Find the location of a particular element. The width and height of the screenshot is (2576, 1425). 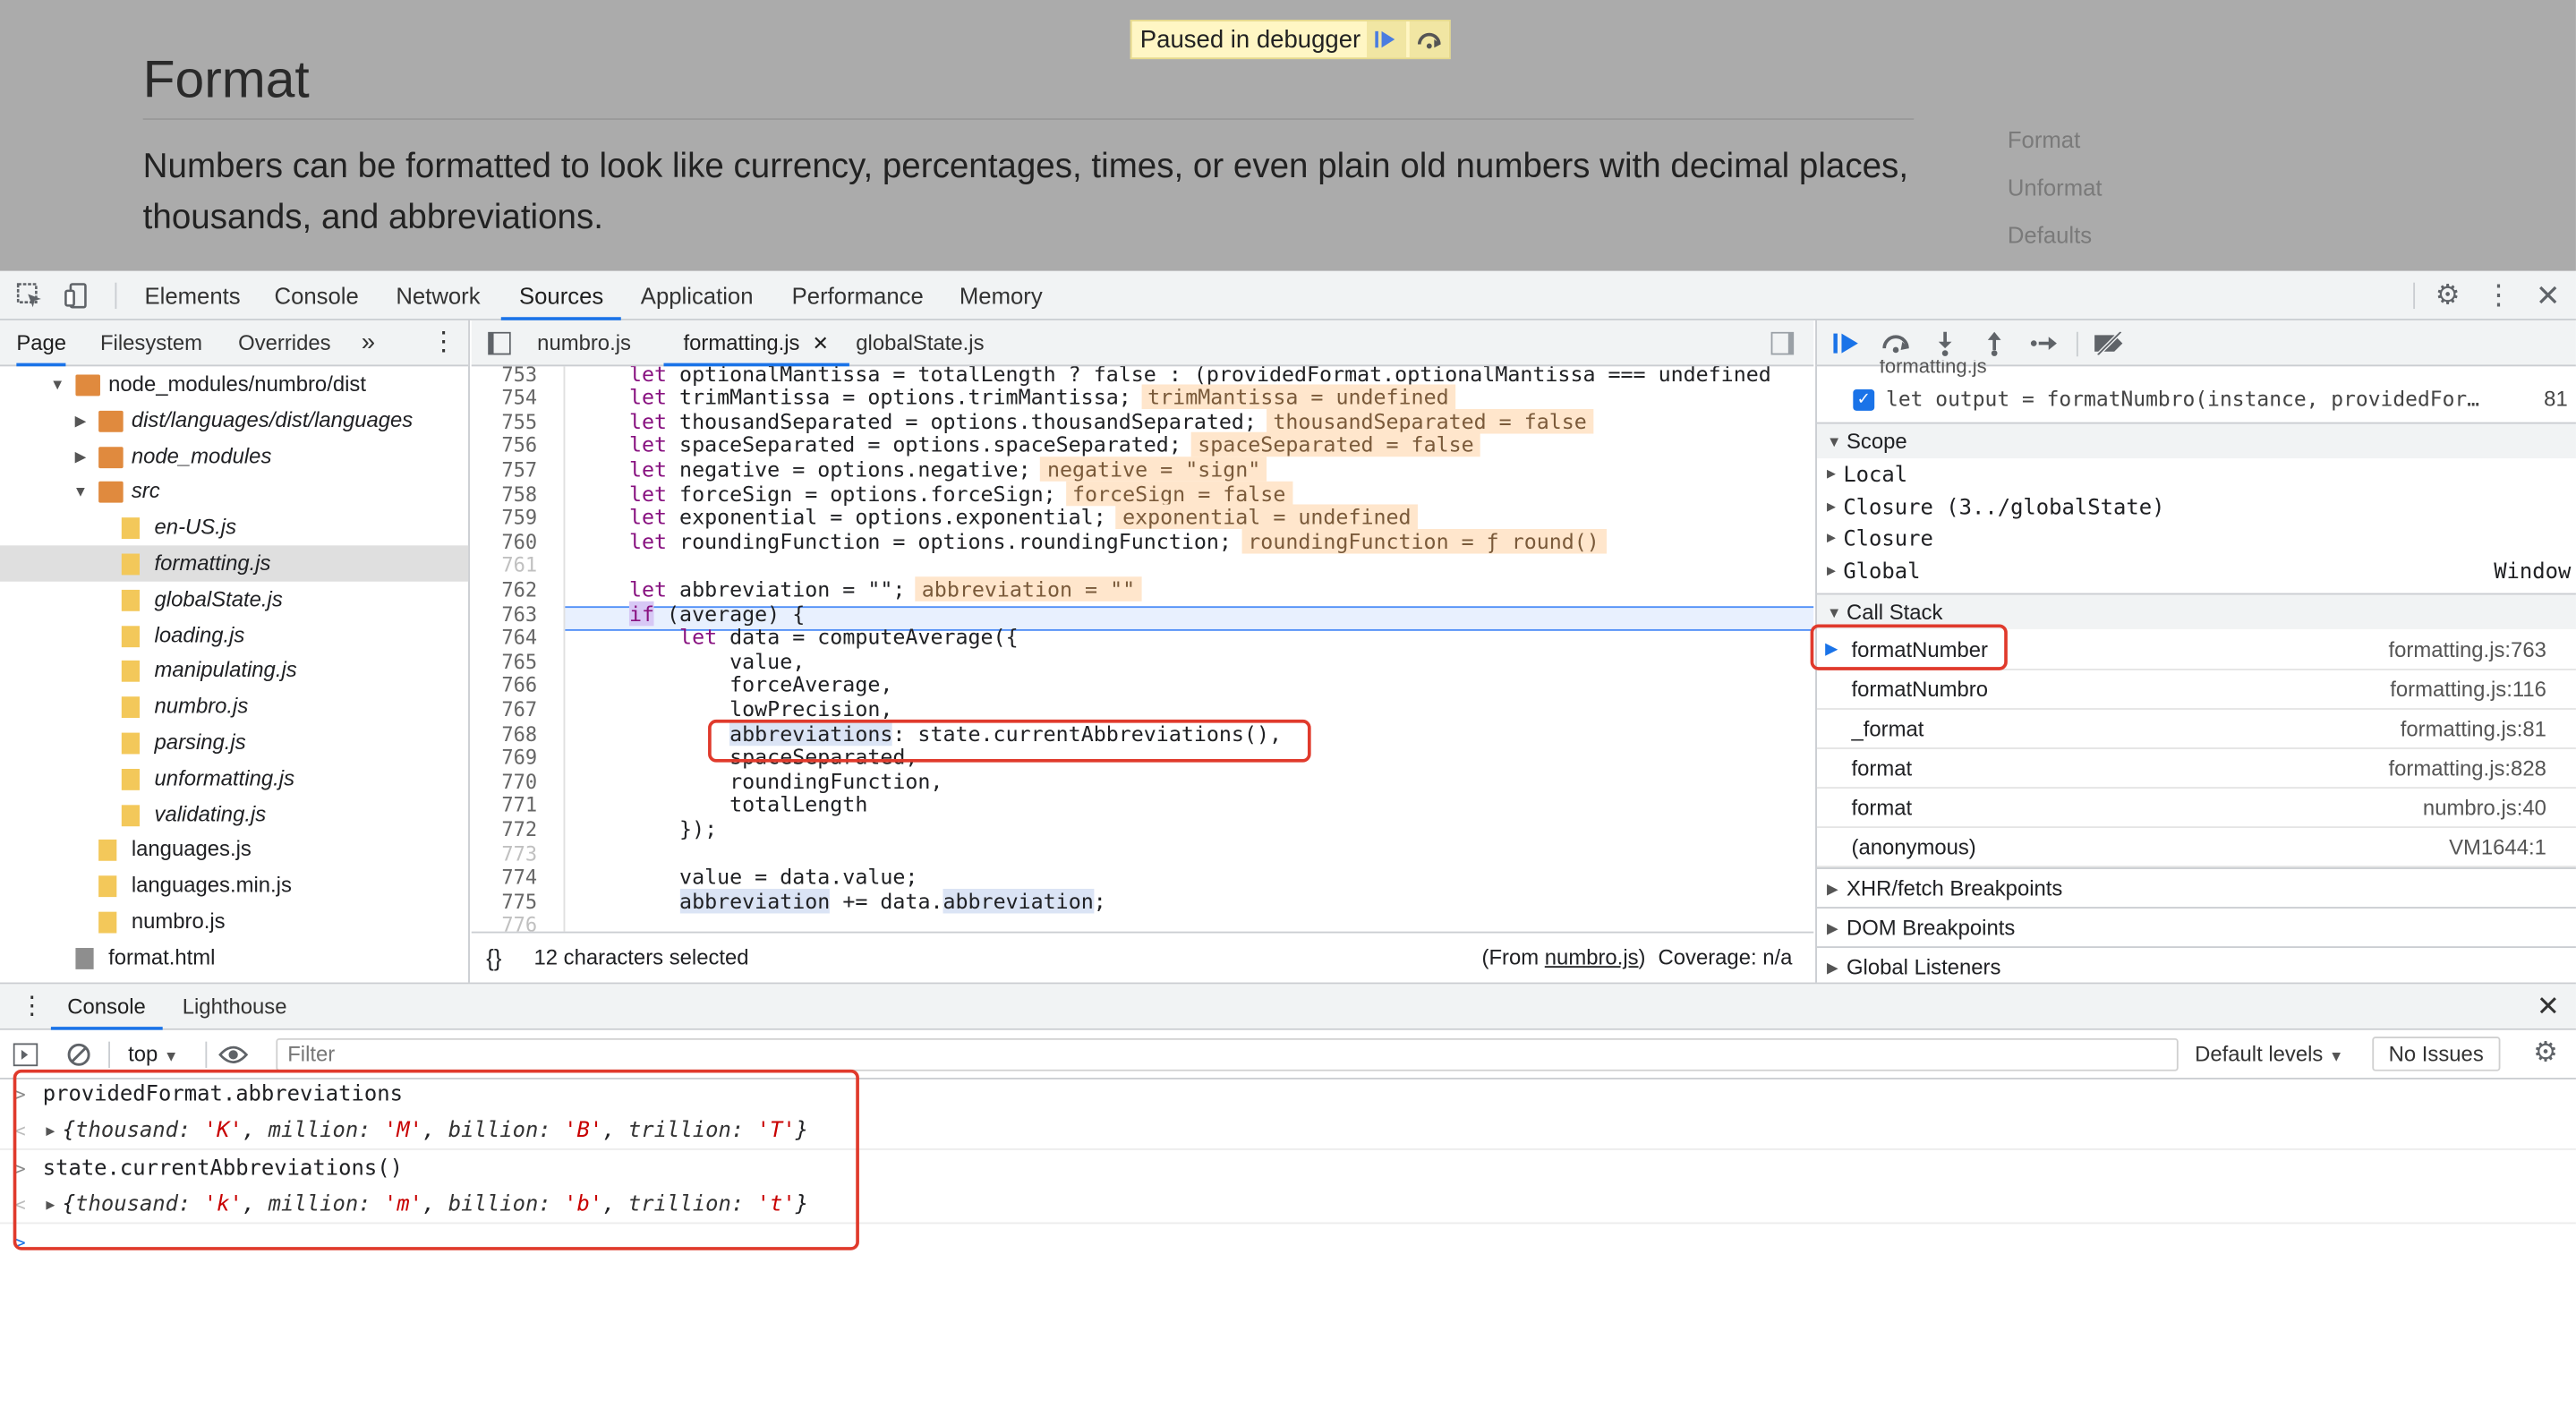

line-number: 764 is located at coordinates (518, 638).